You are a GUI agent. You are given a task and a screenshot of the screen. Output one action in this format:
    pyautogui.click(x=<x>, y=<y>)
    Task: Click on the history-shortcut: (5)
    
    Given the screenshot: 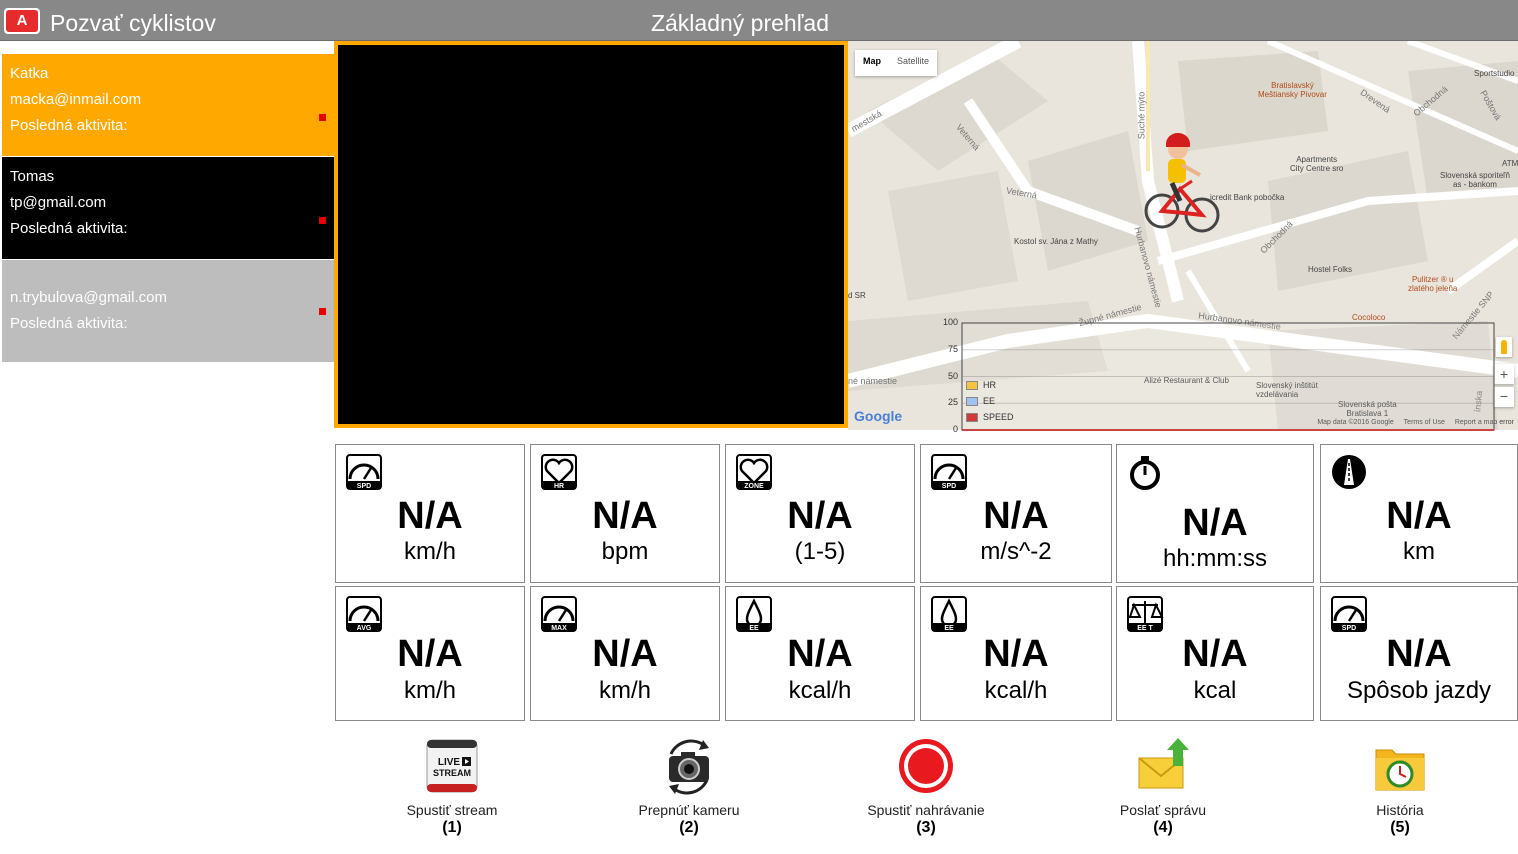 What is the action you would take?
    pyautogui.click(x=1400, y=827)
    